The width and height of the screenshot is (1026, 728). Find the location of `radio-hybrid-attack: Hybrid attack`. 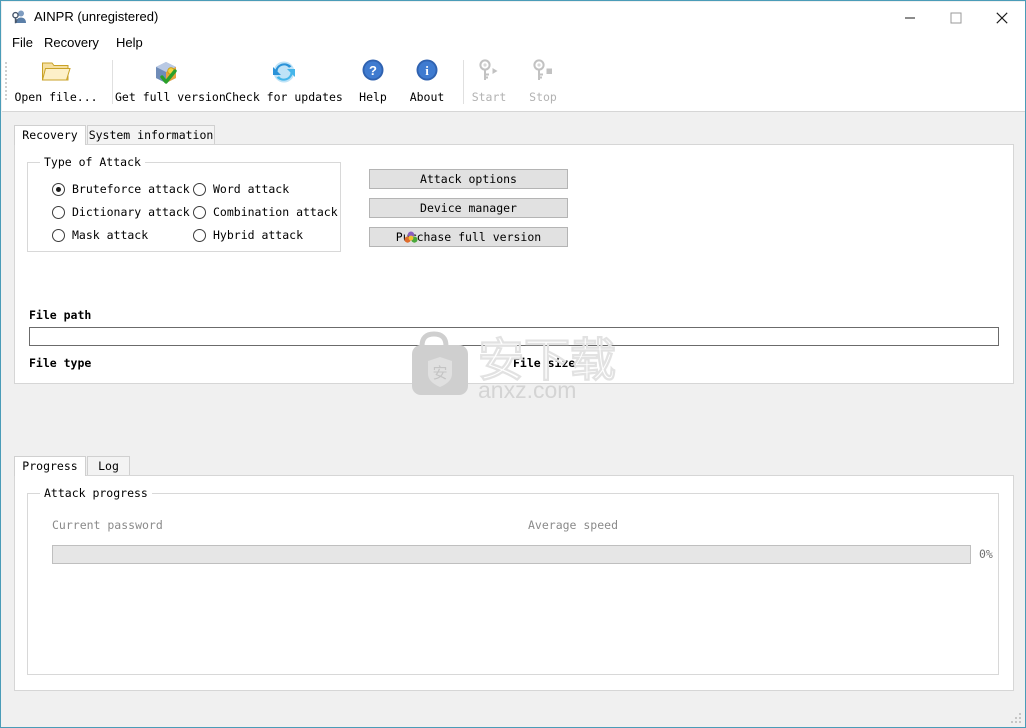

radio-hybrid-attack: Hybrid attack is located at coordinates (248, 235).